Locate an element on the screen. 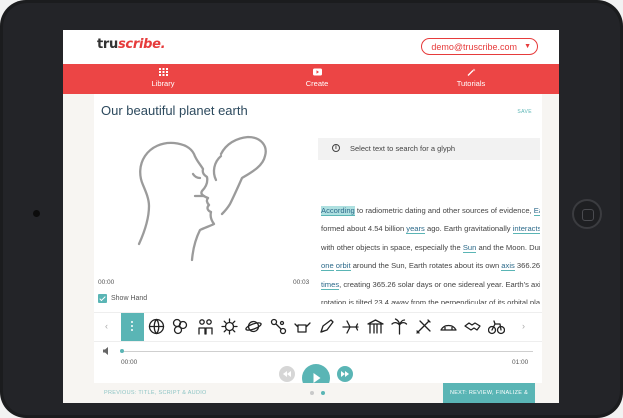 The height and width of the screenshot is (418, 623). linked-word: times is located at coordinates (330, 284).